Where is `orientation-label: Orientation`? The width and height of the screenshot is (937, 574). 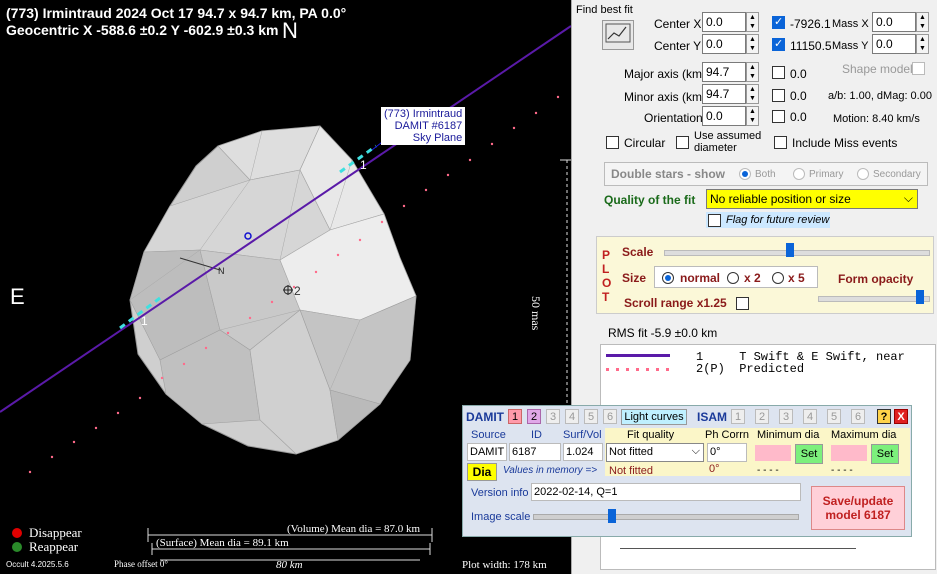 orientation-label: Orientation is located at coordinates (673, 118).